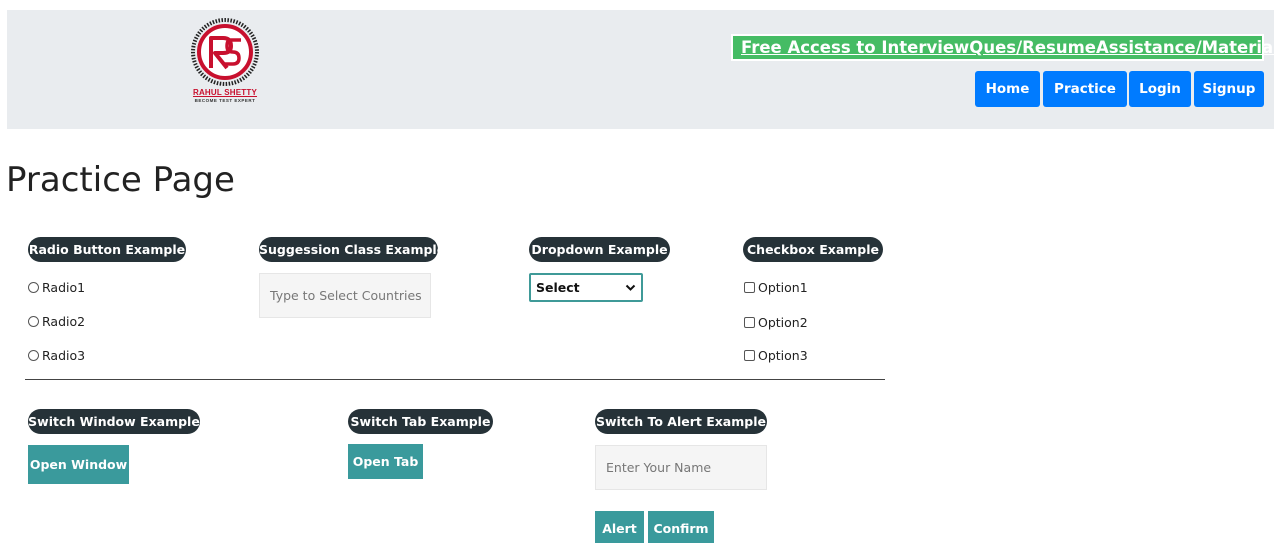 This screenshot has width=1274, height=543. I want to click on open-window-button: Open Window, so click(78, 464).